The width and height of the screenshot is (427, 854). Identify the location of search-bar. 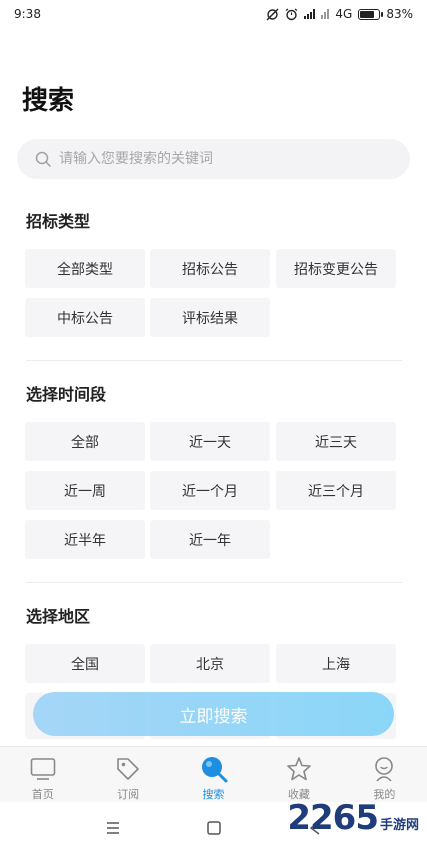
(213, 159).